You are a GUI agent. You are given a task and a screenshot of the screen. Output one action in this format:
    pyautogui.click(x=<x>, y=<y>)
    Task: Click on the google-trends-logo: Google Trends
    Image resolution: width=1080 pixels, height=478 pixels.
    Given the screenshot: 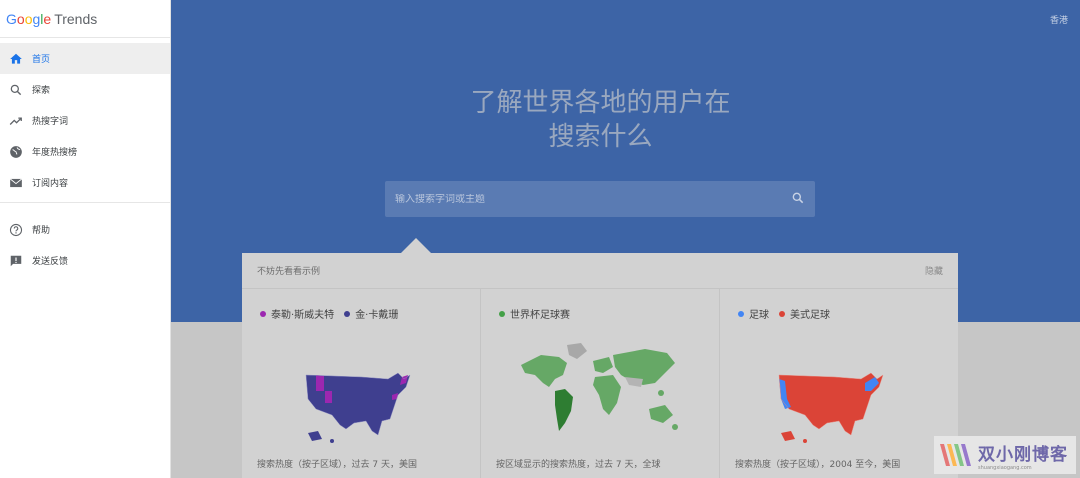 What is the action you would take?
    pyautogui.click(x=85, y=19)
    